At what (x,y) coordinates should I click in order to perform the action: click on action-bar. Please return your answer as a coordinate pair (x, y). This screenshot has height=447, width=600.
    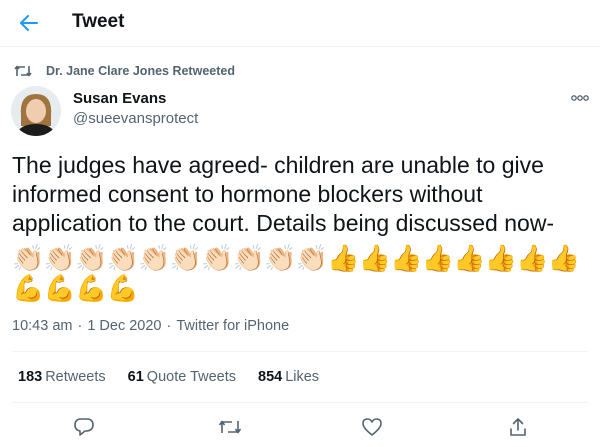
    Looking at the image, I should click on (300, 427).